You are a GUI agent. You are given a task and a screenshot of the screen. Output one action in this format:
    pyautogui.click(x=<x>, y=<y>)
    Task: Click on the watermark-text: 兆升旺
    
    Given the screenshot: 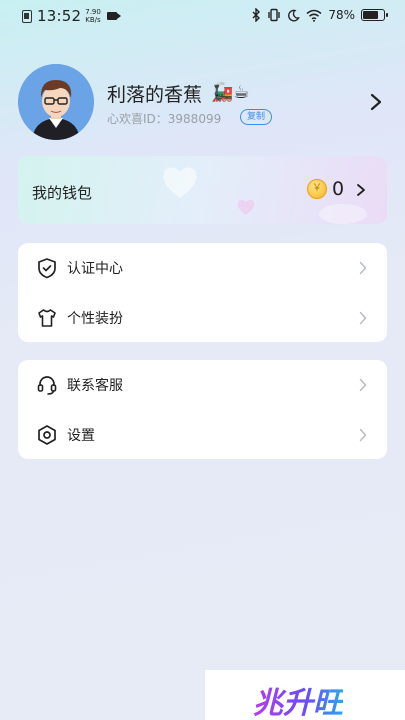 What is the action you would take?
    pyautogui.click(x=298, y=699)
    